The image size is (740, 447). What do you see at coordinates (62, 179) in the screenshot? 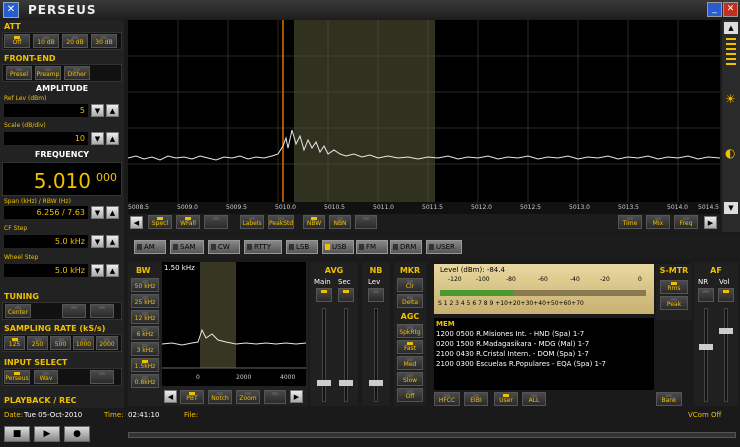
I see `frequency-display: 5.010 000` at bounding box center [62, 179].